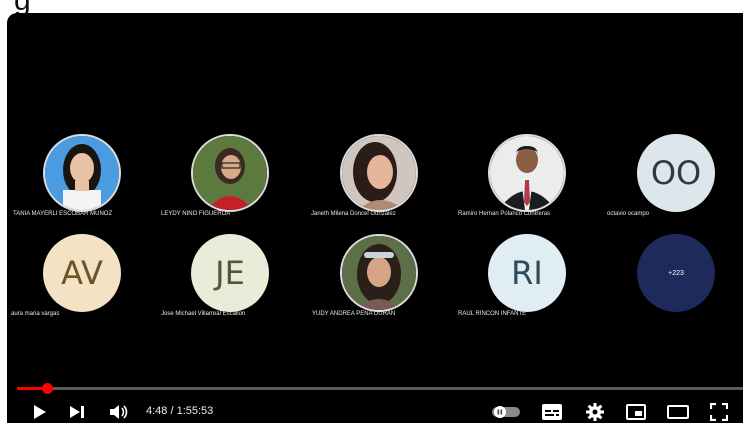 Image resolution: width=743 pixels, height=423 pixels. I want to click on play-icon, so click(40, 412).